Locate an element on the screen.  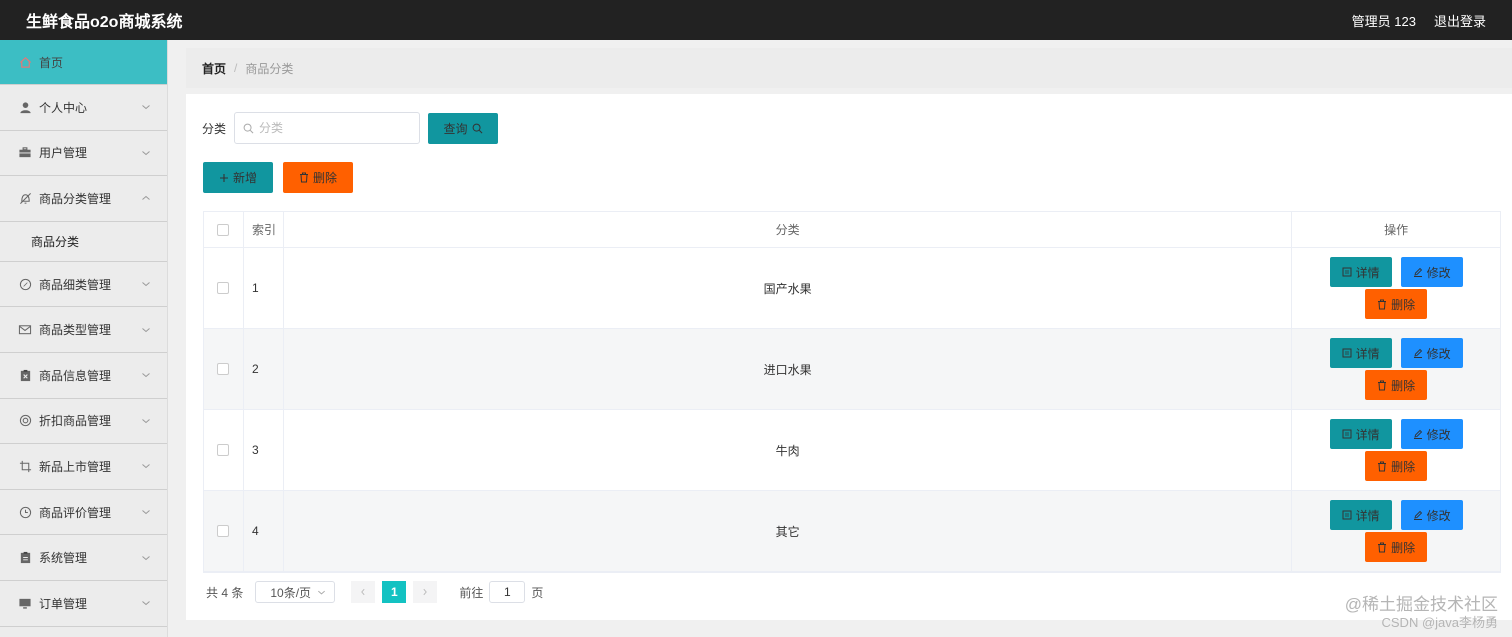
edit-icon is located at coordinates (1417, 515).